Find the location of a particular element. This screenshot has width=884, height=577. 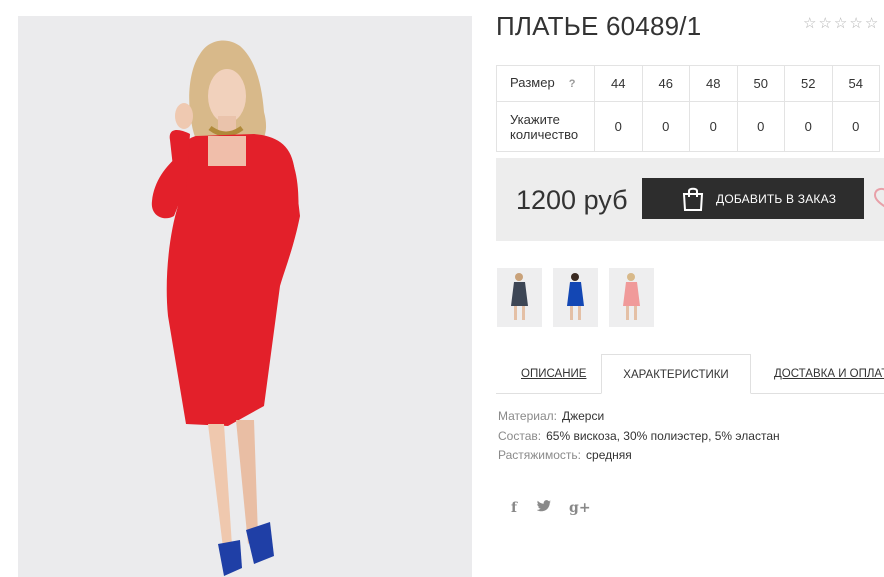

size-row: Размер? 44 46 48 50 52 54 is located at coordinates (688, 83).